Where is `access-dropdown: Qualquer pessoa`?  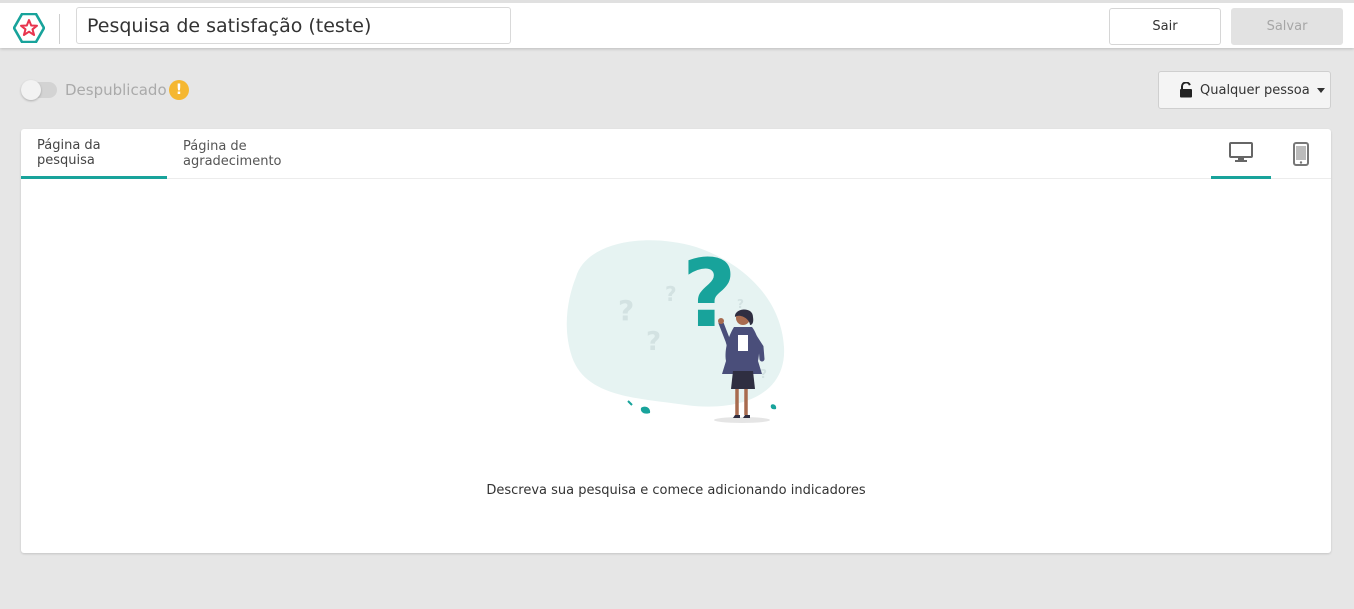 access-dropdown: Qualquer pessoa is located at coordinates (1244, 90).